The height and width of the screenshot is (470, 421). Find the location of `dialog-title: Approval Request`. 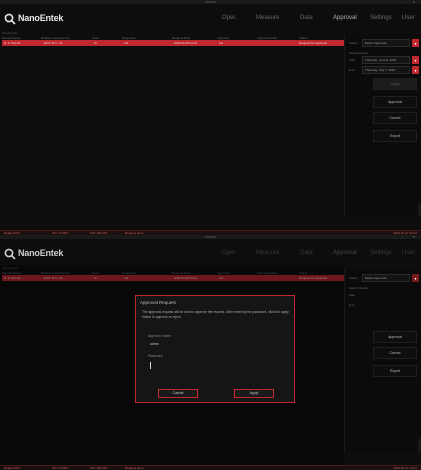

dialog-title: Approval Request is located at coordinates (158, 302).